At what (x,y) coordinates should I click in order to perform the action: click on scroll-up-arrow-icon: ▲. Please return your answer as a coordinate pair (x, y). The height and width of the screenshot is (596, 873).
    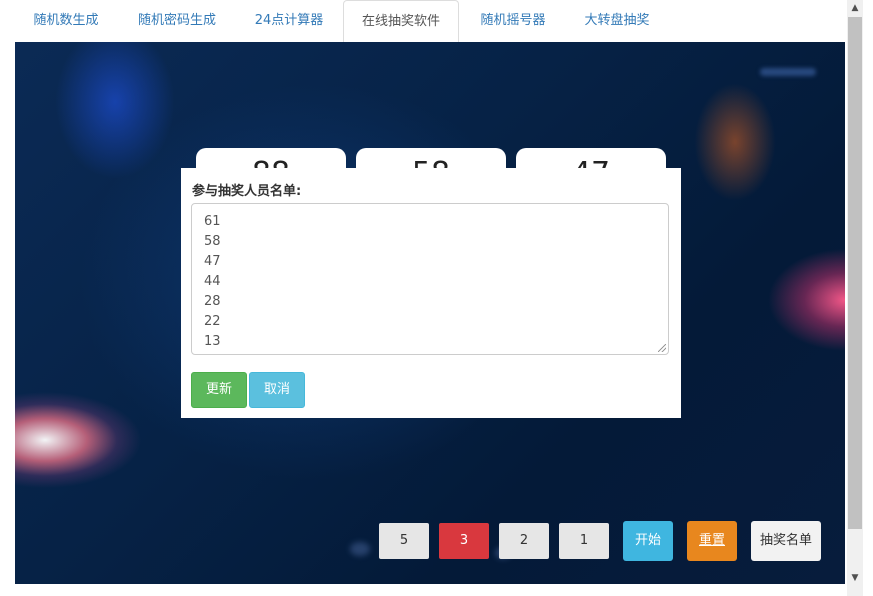
    Looking at the image, I should click on (855, 8).